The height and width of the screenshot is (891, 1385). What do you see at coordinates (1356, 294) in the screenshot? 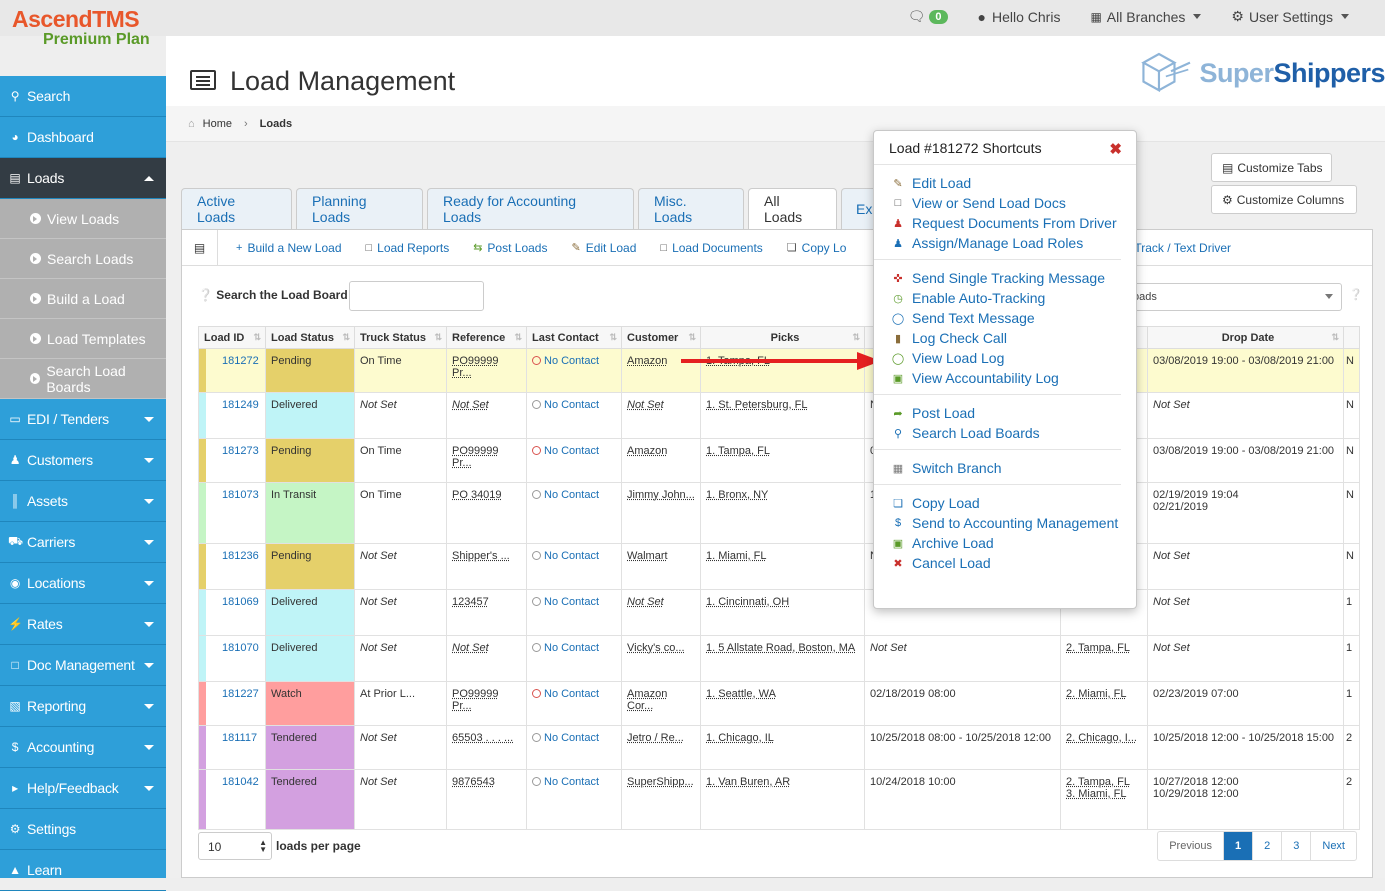
I see `question-circle-icon: ❔` at bounding box center [1356, 294].